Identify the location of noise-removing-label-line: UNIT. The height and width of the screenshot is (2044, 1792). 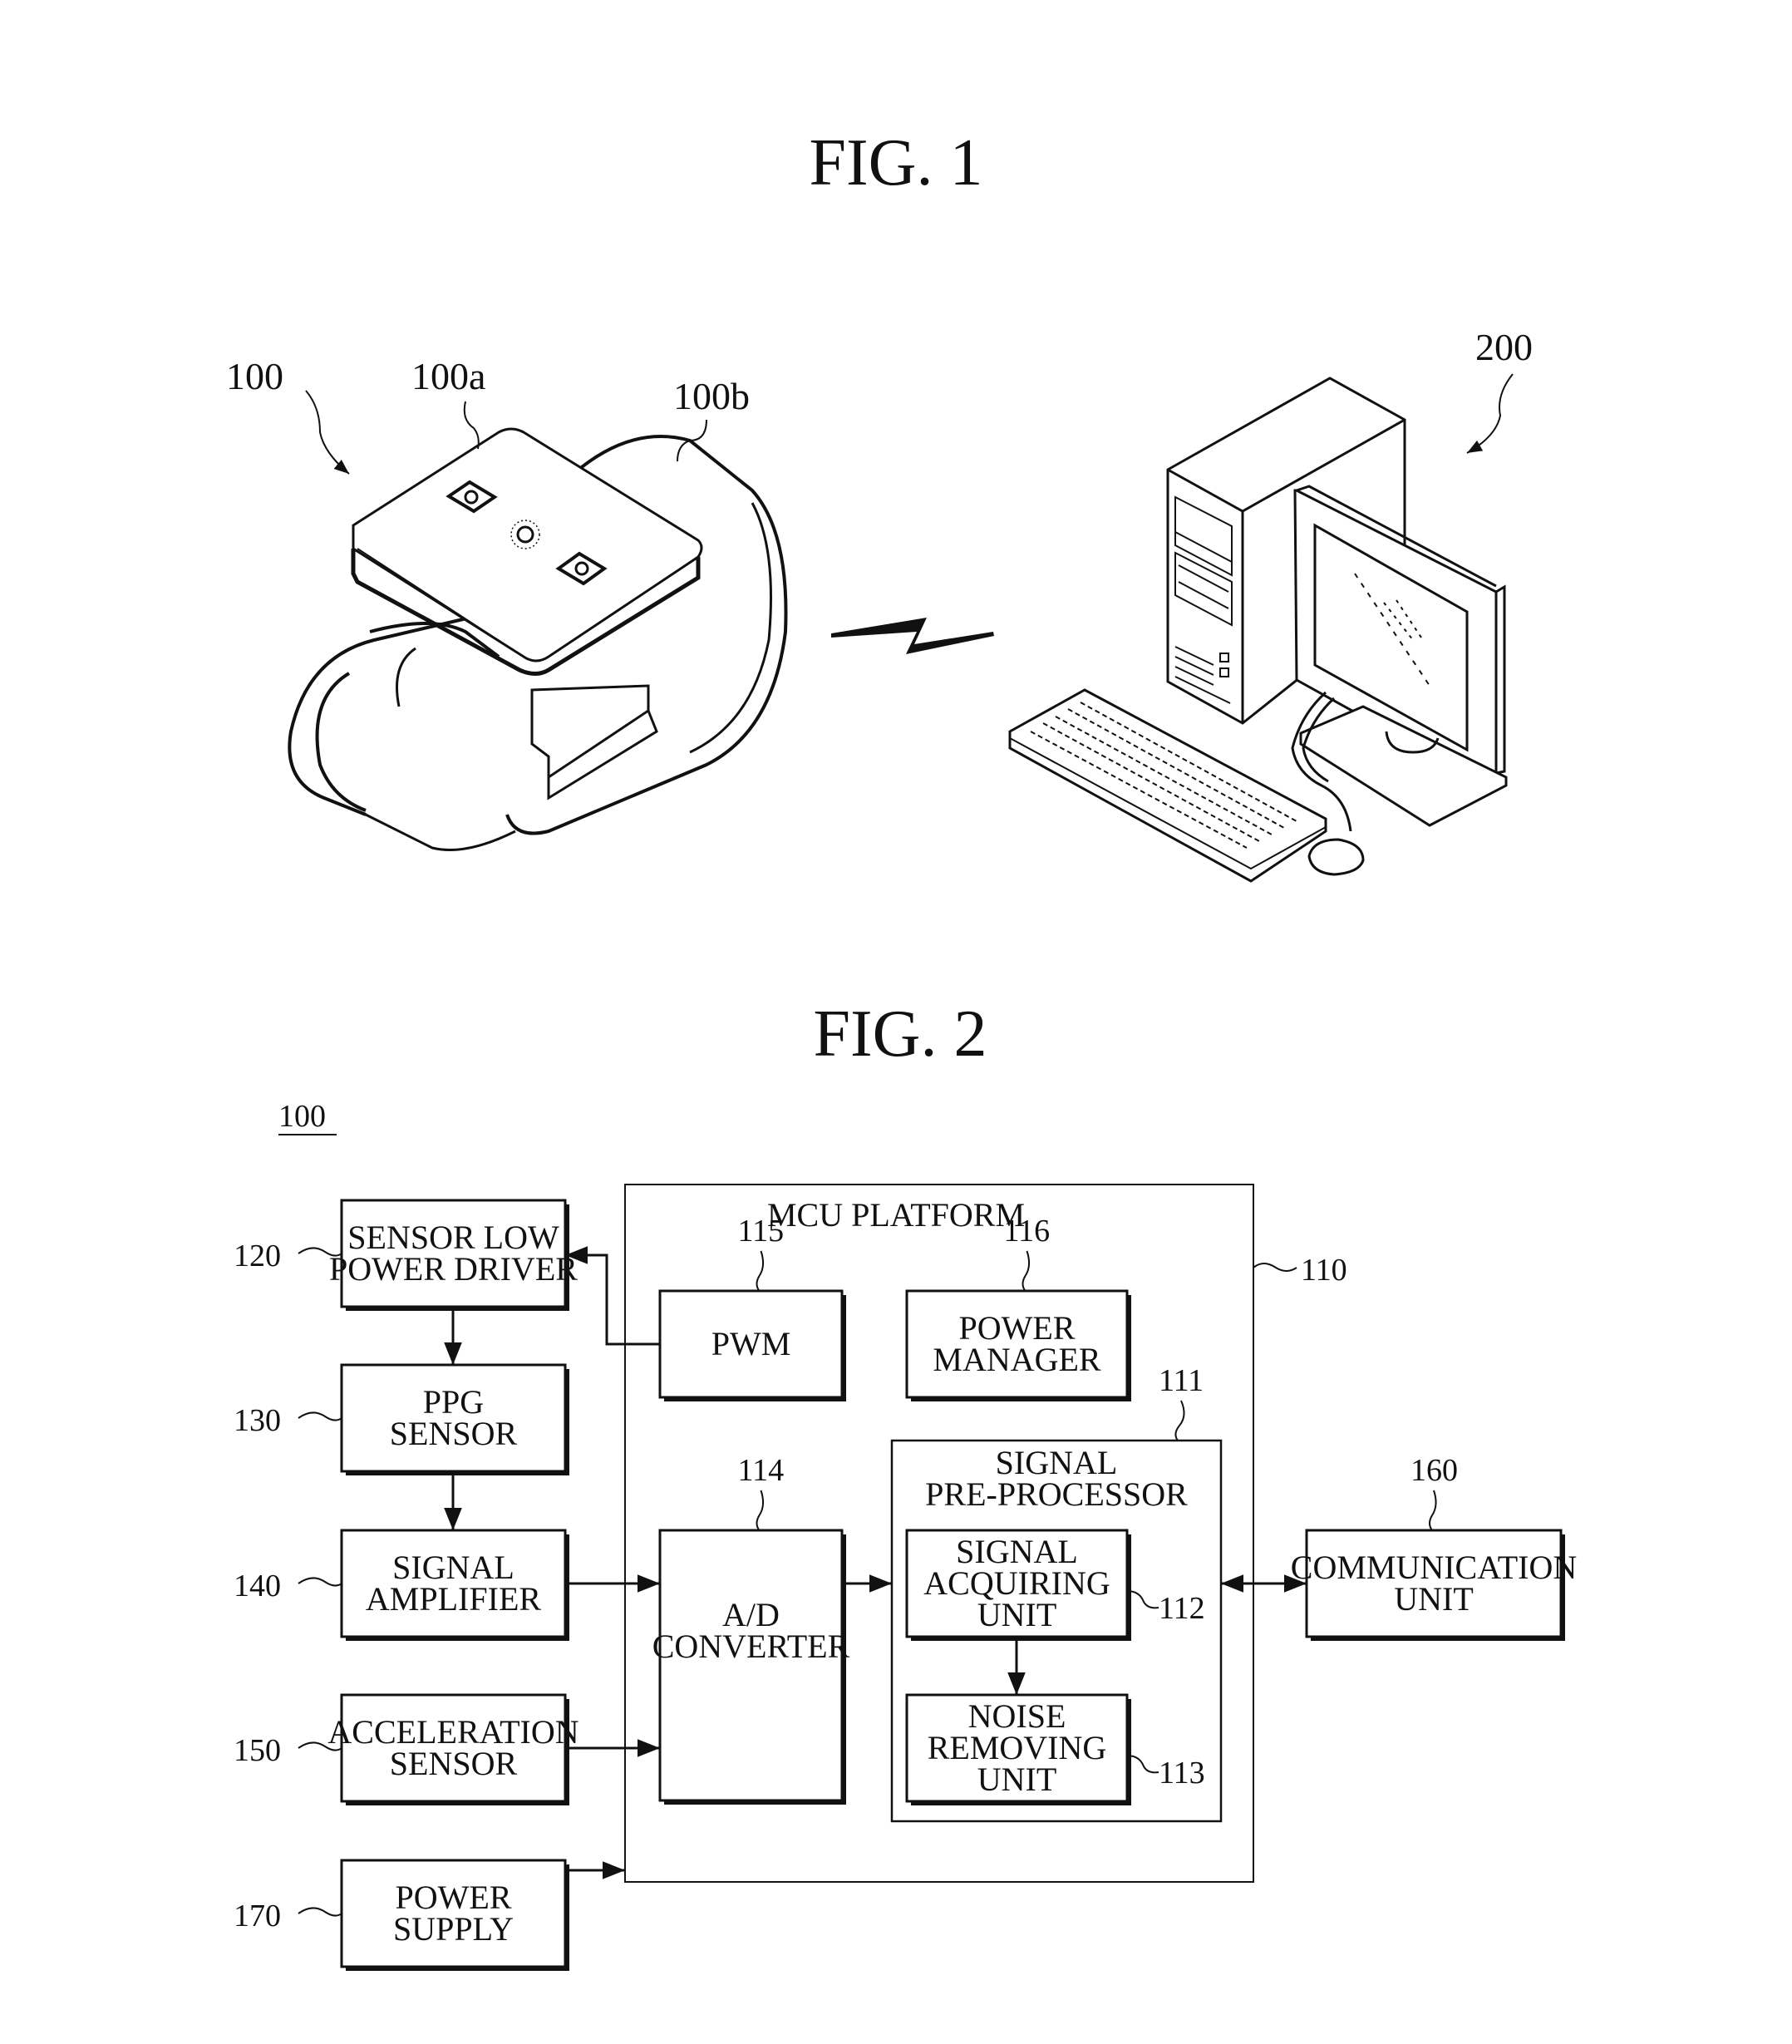
(1017, 1780).